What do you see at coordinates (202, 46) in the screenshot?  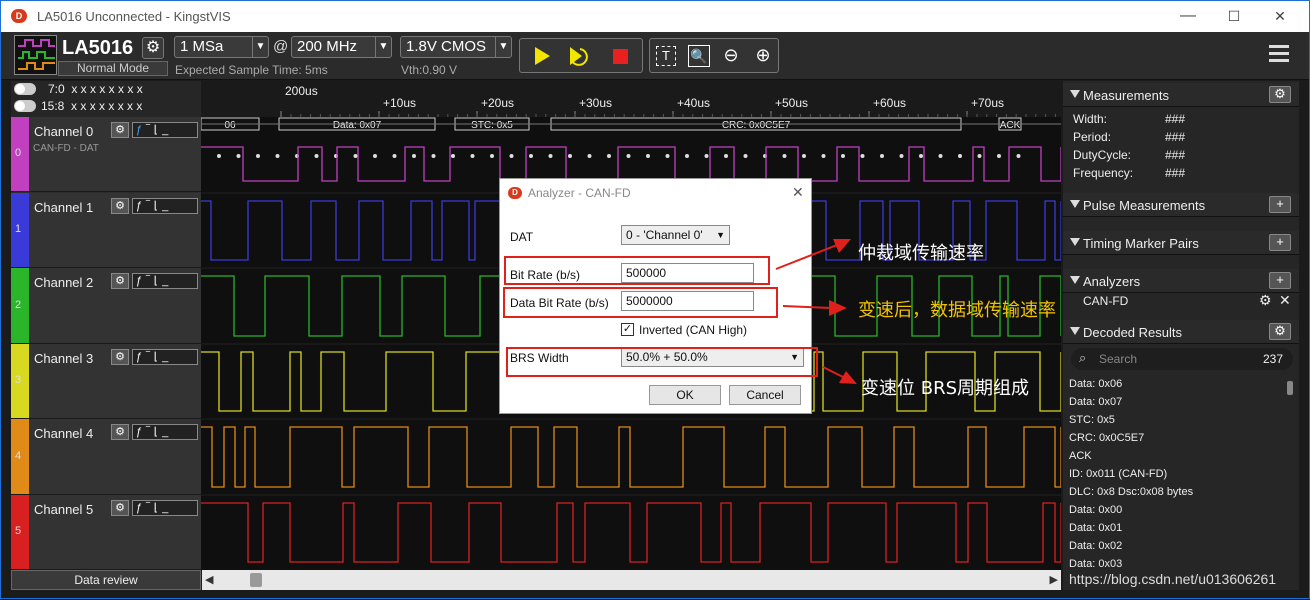 I see `sample-depth-value: 1 MSa` at bounding box center [202, 46].